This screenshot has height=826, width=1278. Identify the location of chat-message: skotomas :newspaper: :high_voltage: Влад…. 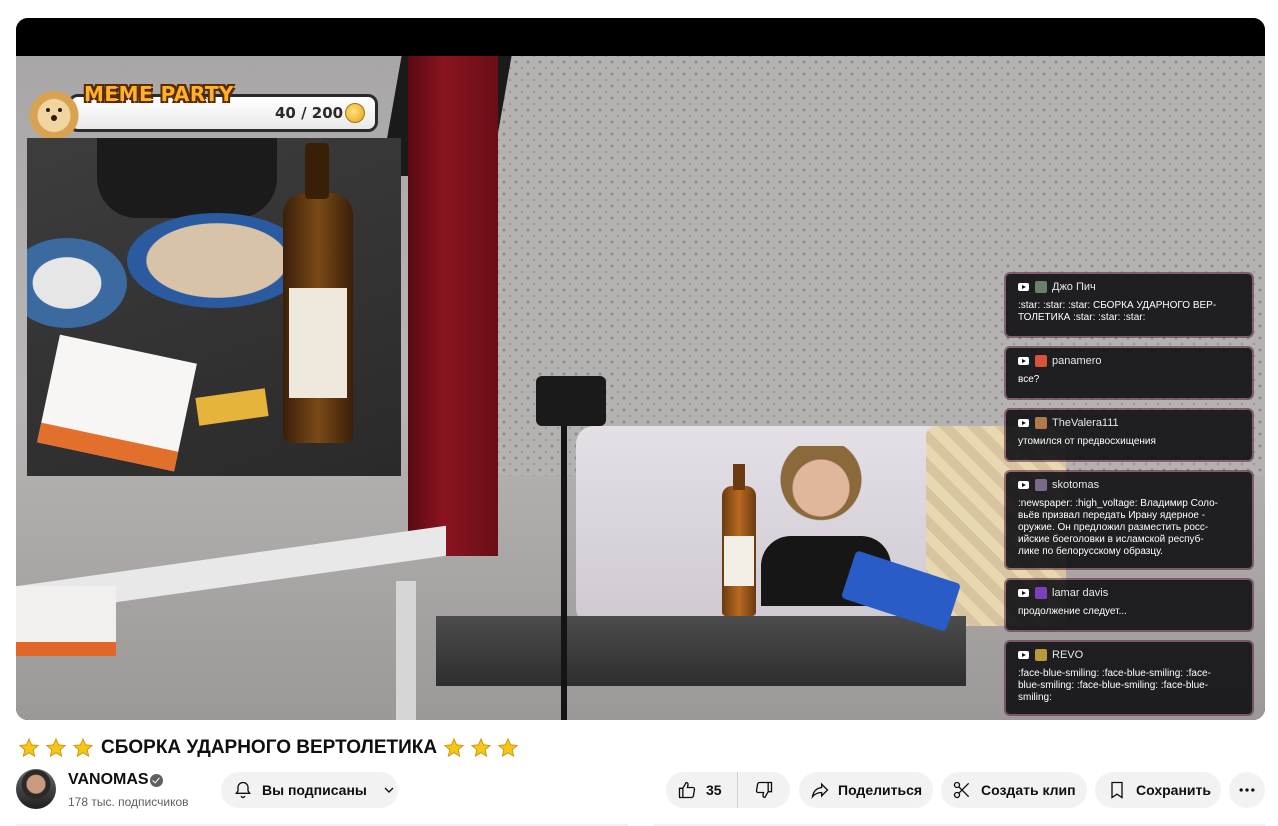
(1129, 520).